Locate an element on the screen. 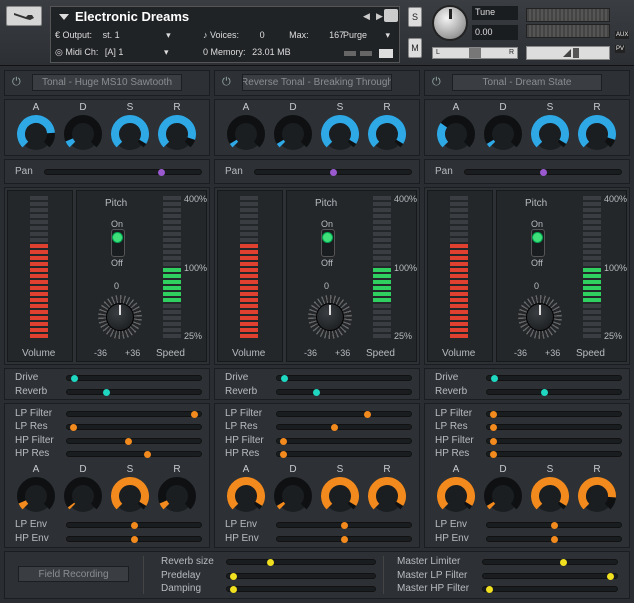 This screenshot has width=634, height=603. tune-knob is located at coordinates (450, 23).